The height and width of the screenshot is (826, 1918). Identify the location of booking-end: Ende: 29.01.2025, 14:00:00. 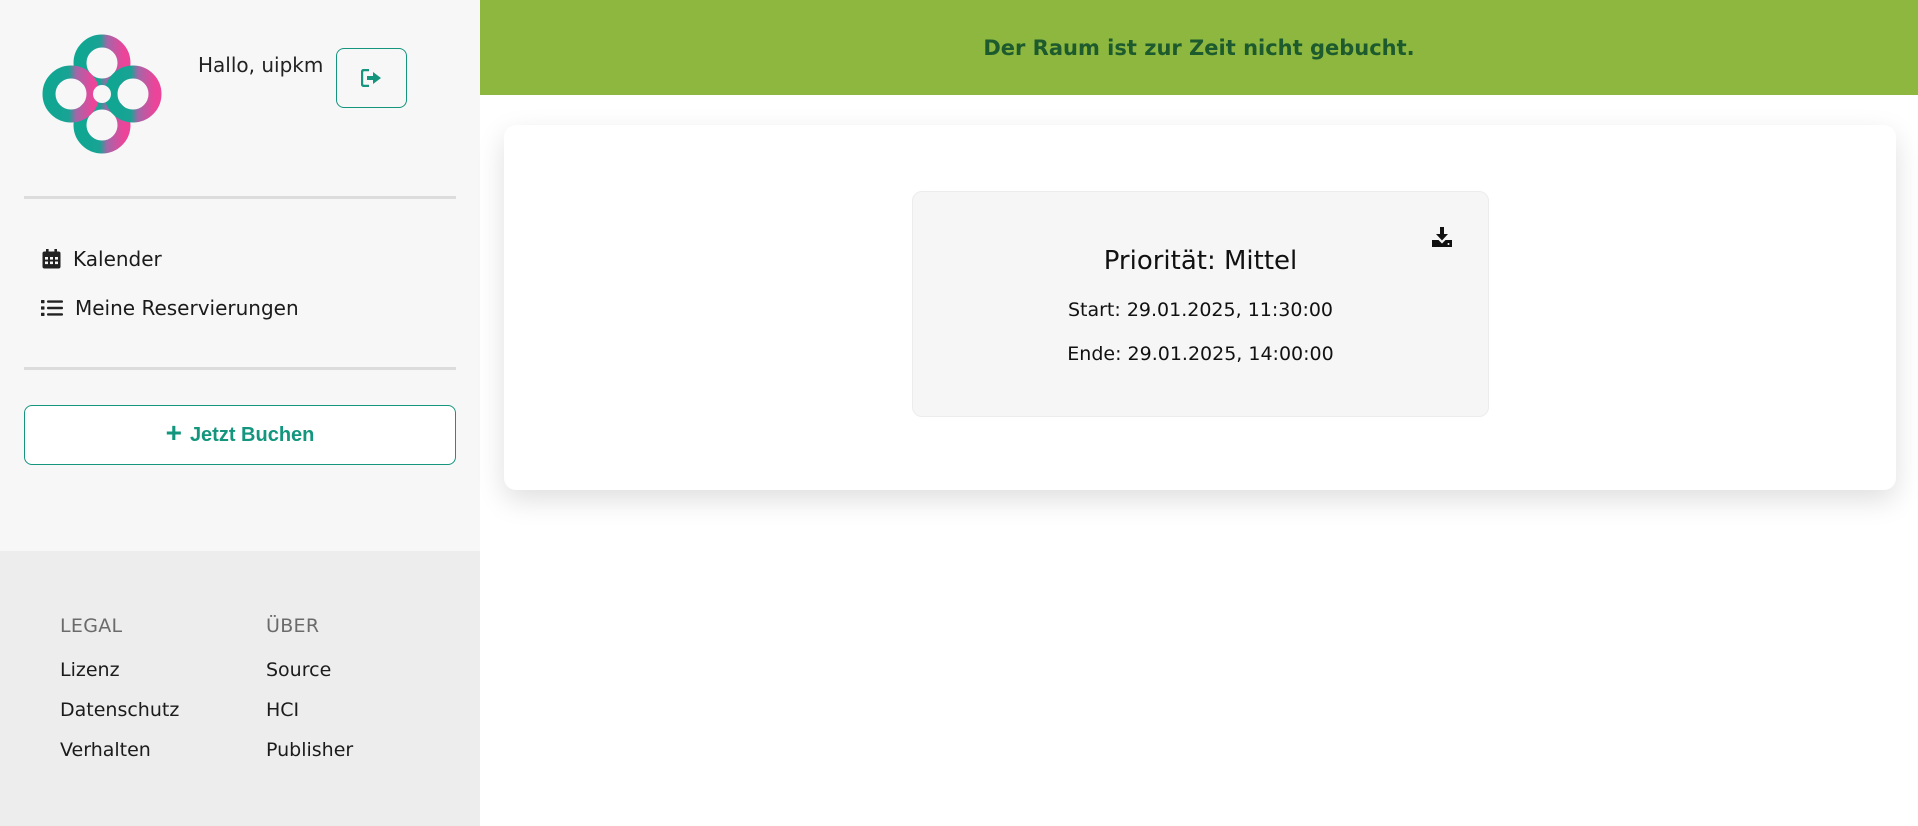
(1200, 354).